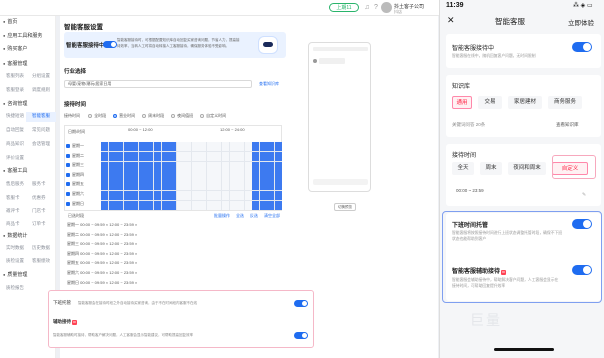 This screenshot has height=358, width=604. I want to click on sidebar-item: 调度规则, so click(41, 90).